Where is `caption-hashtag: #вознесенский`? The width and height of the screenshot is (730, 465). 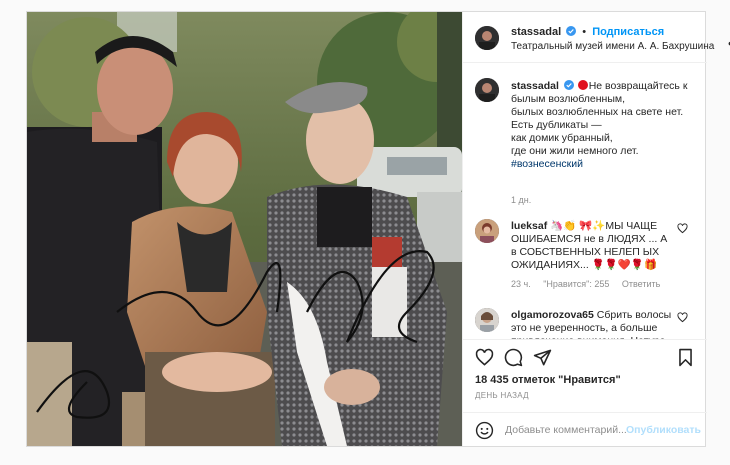 caption-hashtag: #вознесенский is located at coordinates (547, 164).